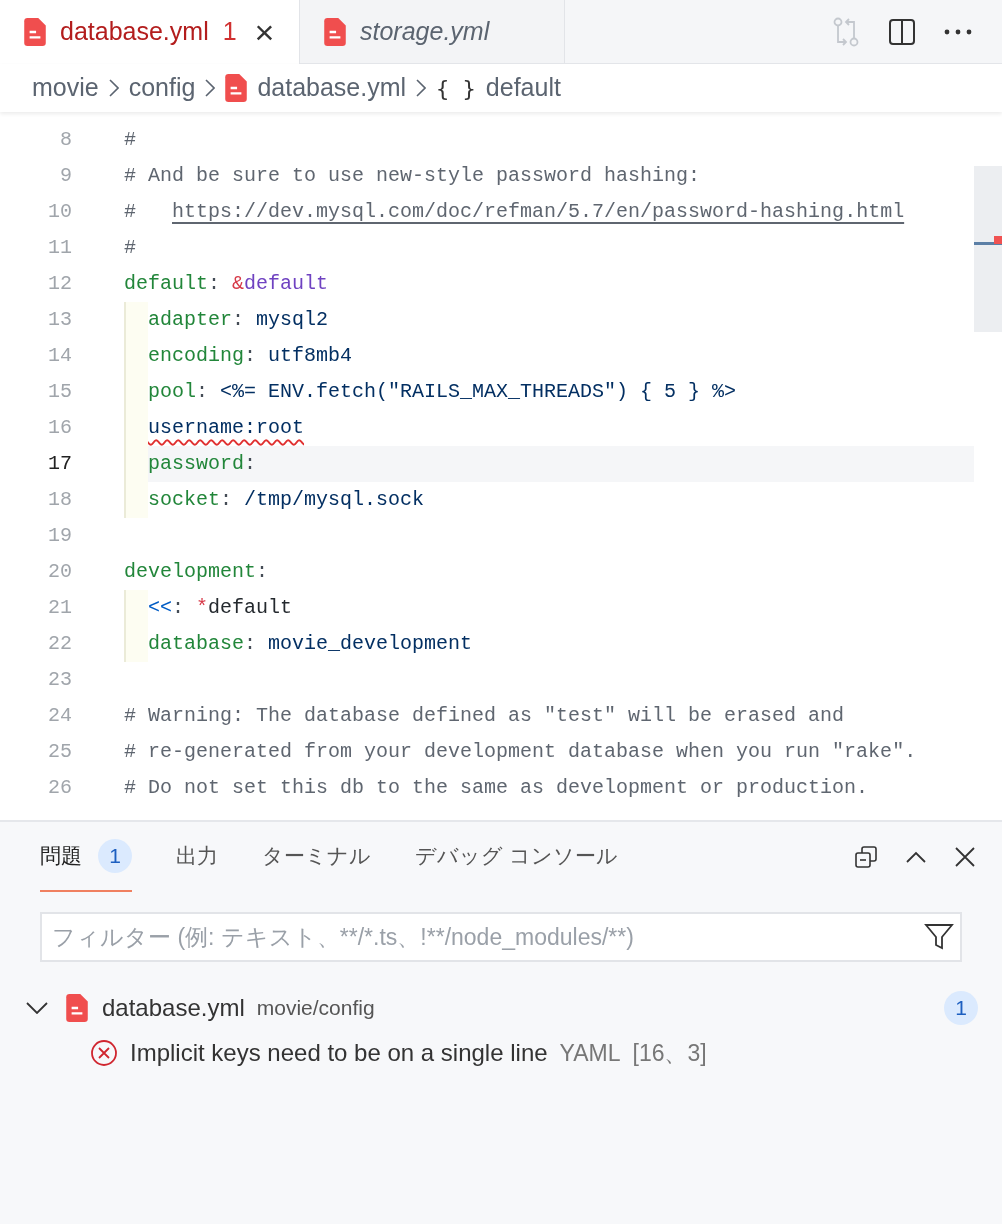  I want to click on code-line: password:, so click(202, 464).